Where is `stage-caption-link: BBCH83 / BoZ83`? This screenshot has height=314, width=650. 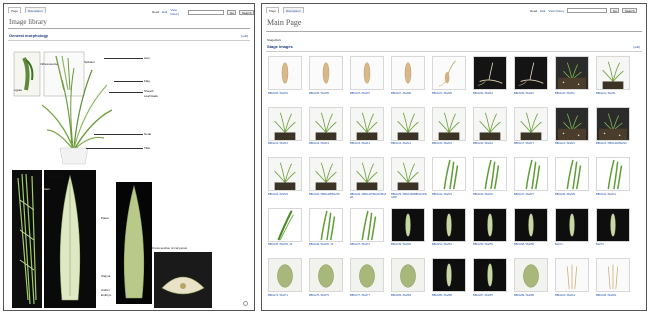
stage-caption-link: BBCH83 / BoZ83 is located at coordinates (409, 295).